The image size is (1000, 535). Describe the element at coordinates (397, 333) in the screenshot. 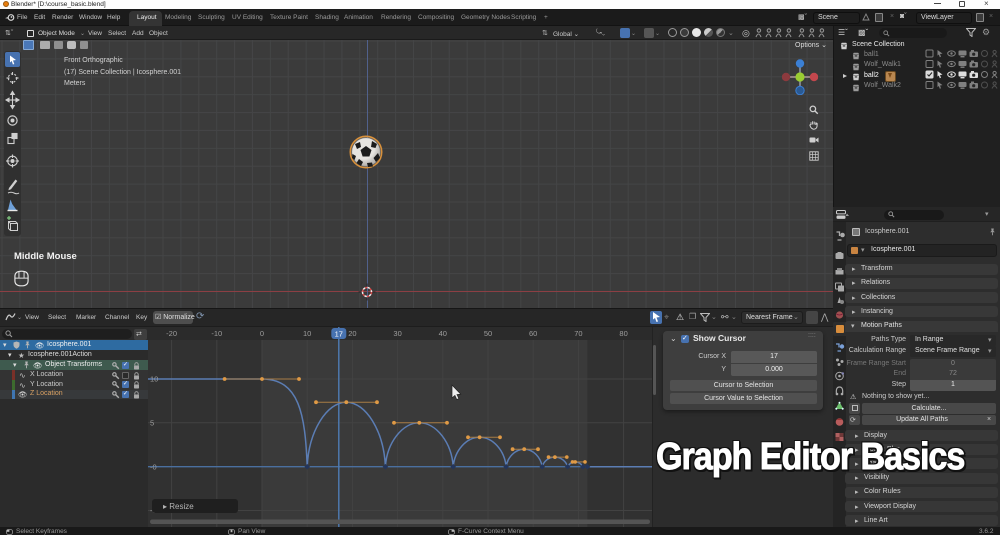

I see `svg-text: 30` at that location.